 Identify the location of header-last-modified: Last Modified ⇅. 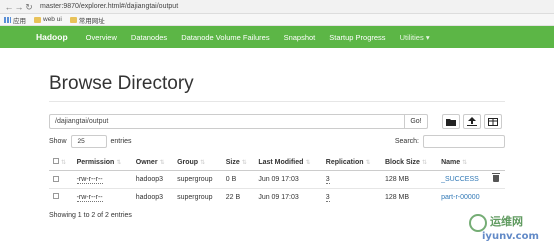
(288, 162).